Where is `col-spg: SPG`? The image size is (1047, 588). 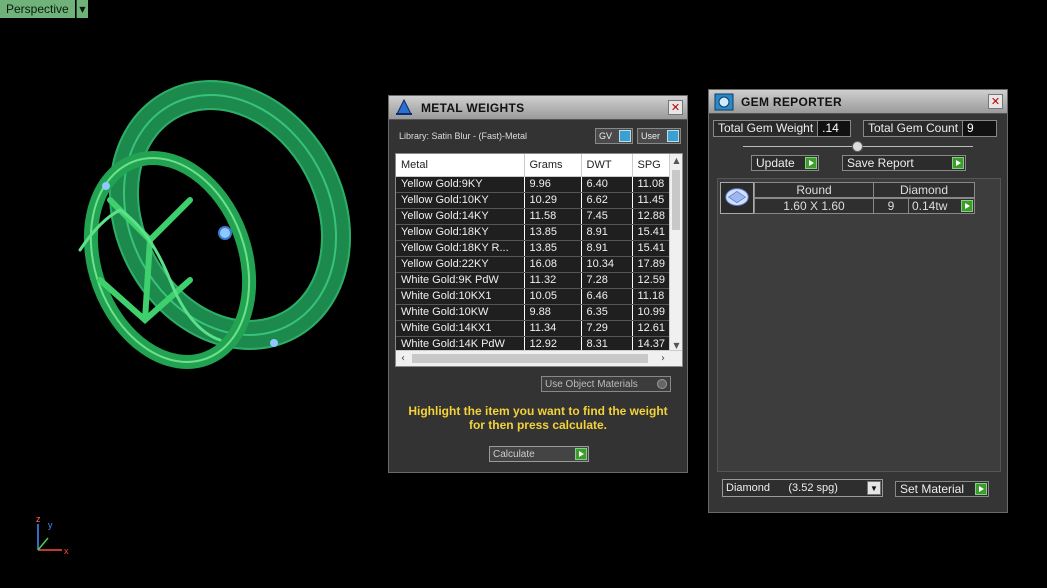 col-spg: SPG is located at coordinates (651, 165).